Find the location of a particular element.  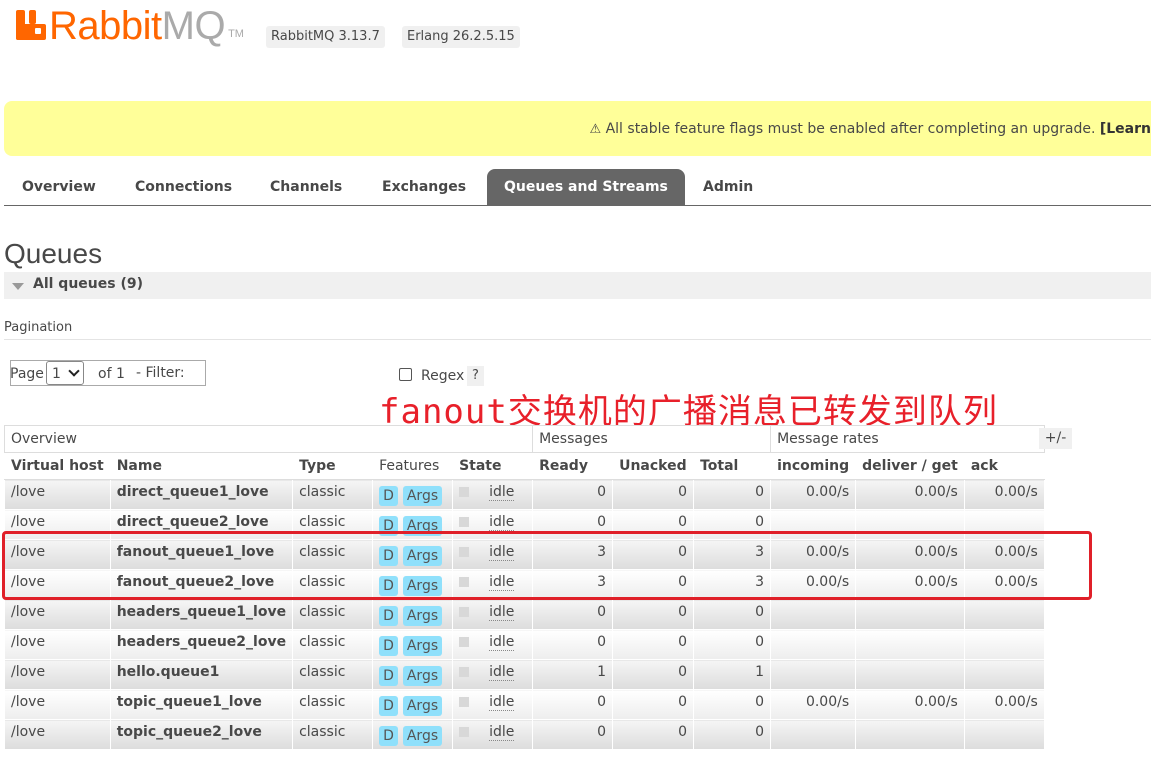

regex-help-button: ? is located at coordinates (475, 376).